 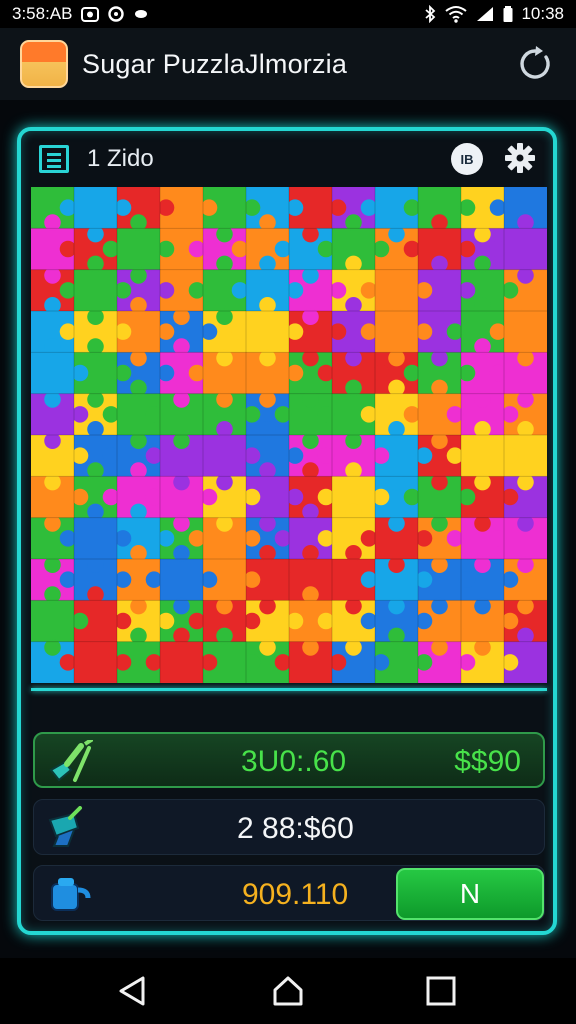 What do you see at coordinates (520, 158) in the screenshot?
I see `gear-icon` at bounding box center [520, 158].